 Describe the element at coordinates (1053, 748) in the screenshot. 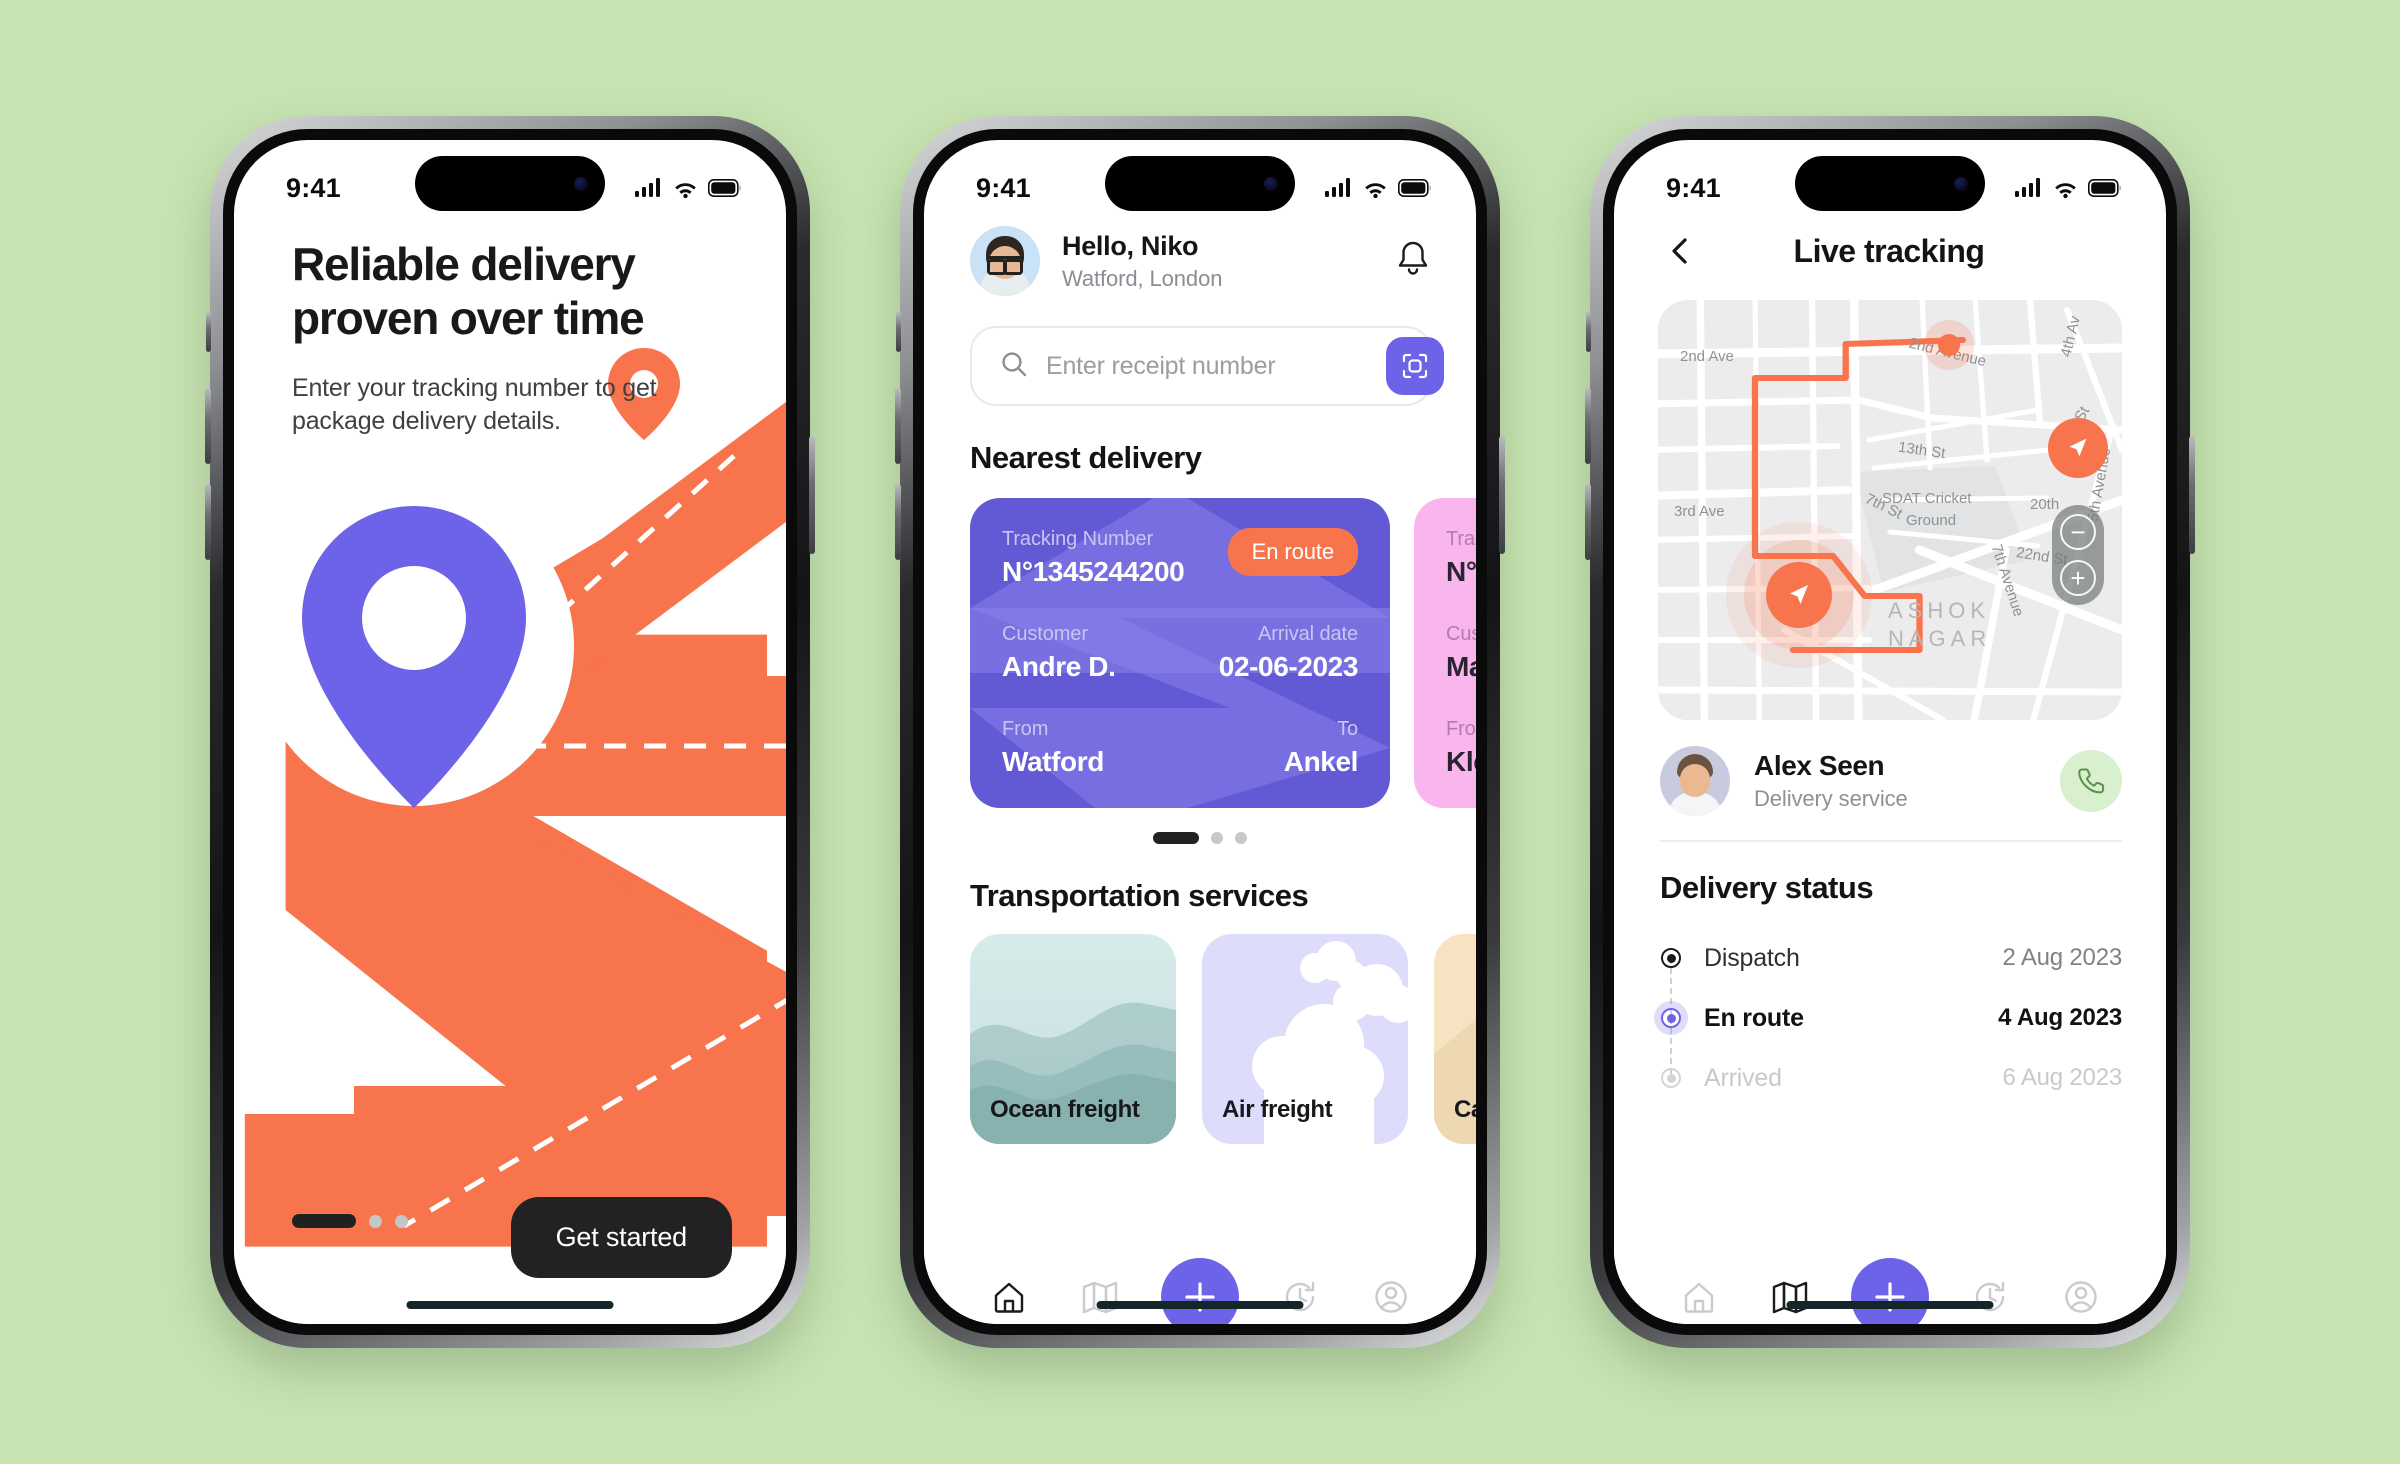

I see `from-field: From Watford` at that location.